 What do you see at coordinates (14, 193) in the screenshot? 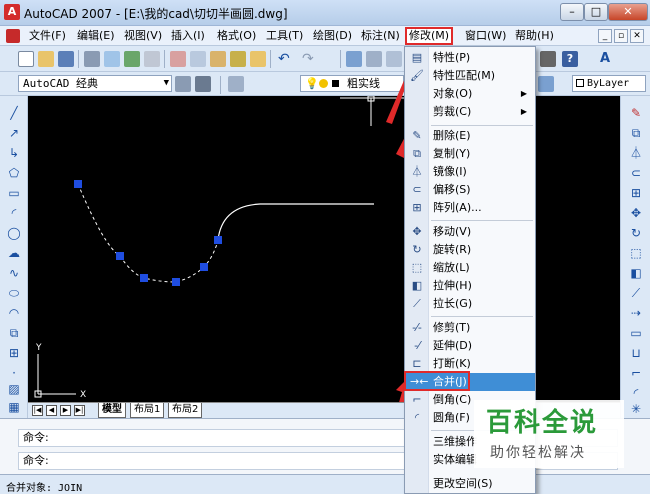
I see `rectangle-icon: ▭` at bounding box center [14, 193].